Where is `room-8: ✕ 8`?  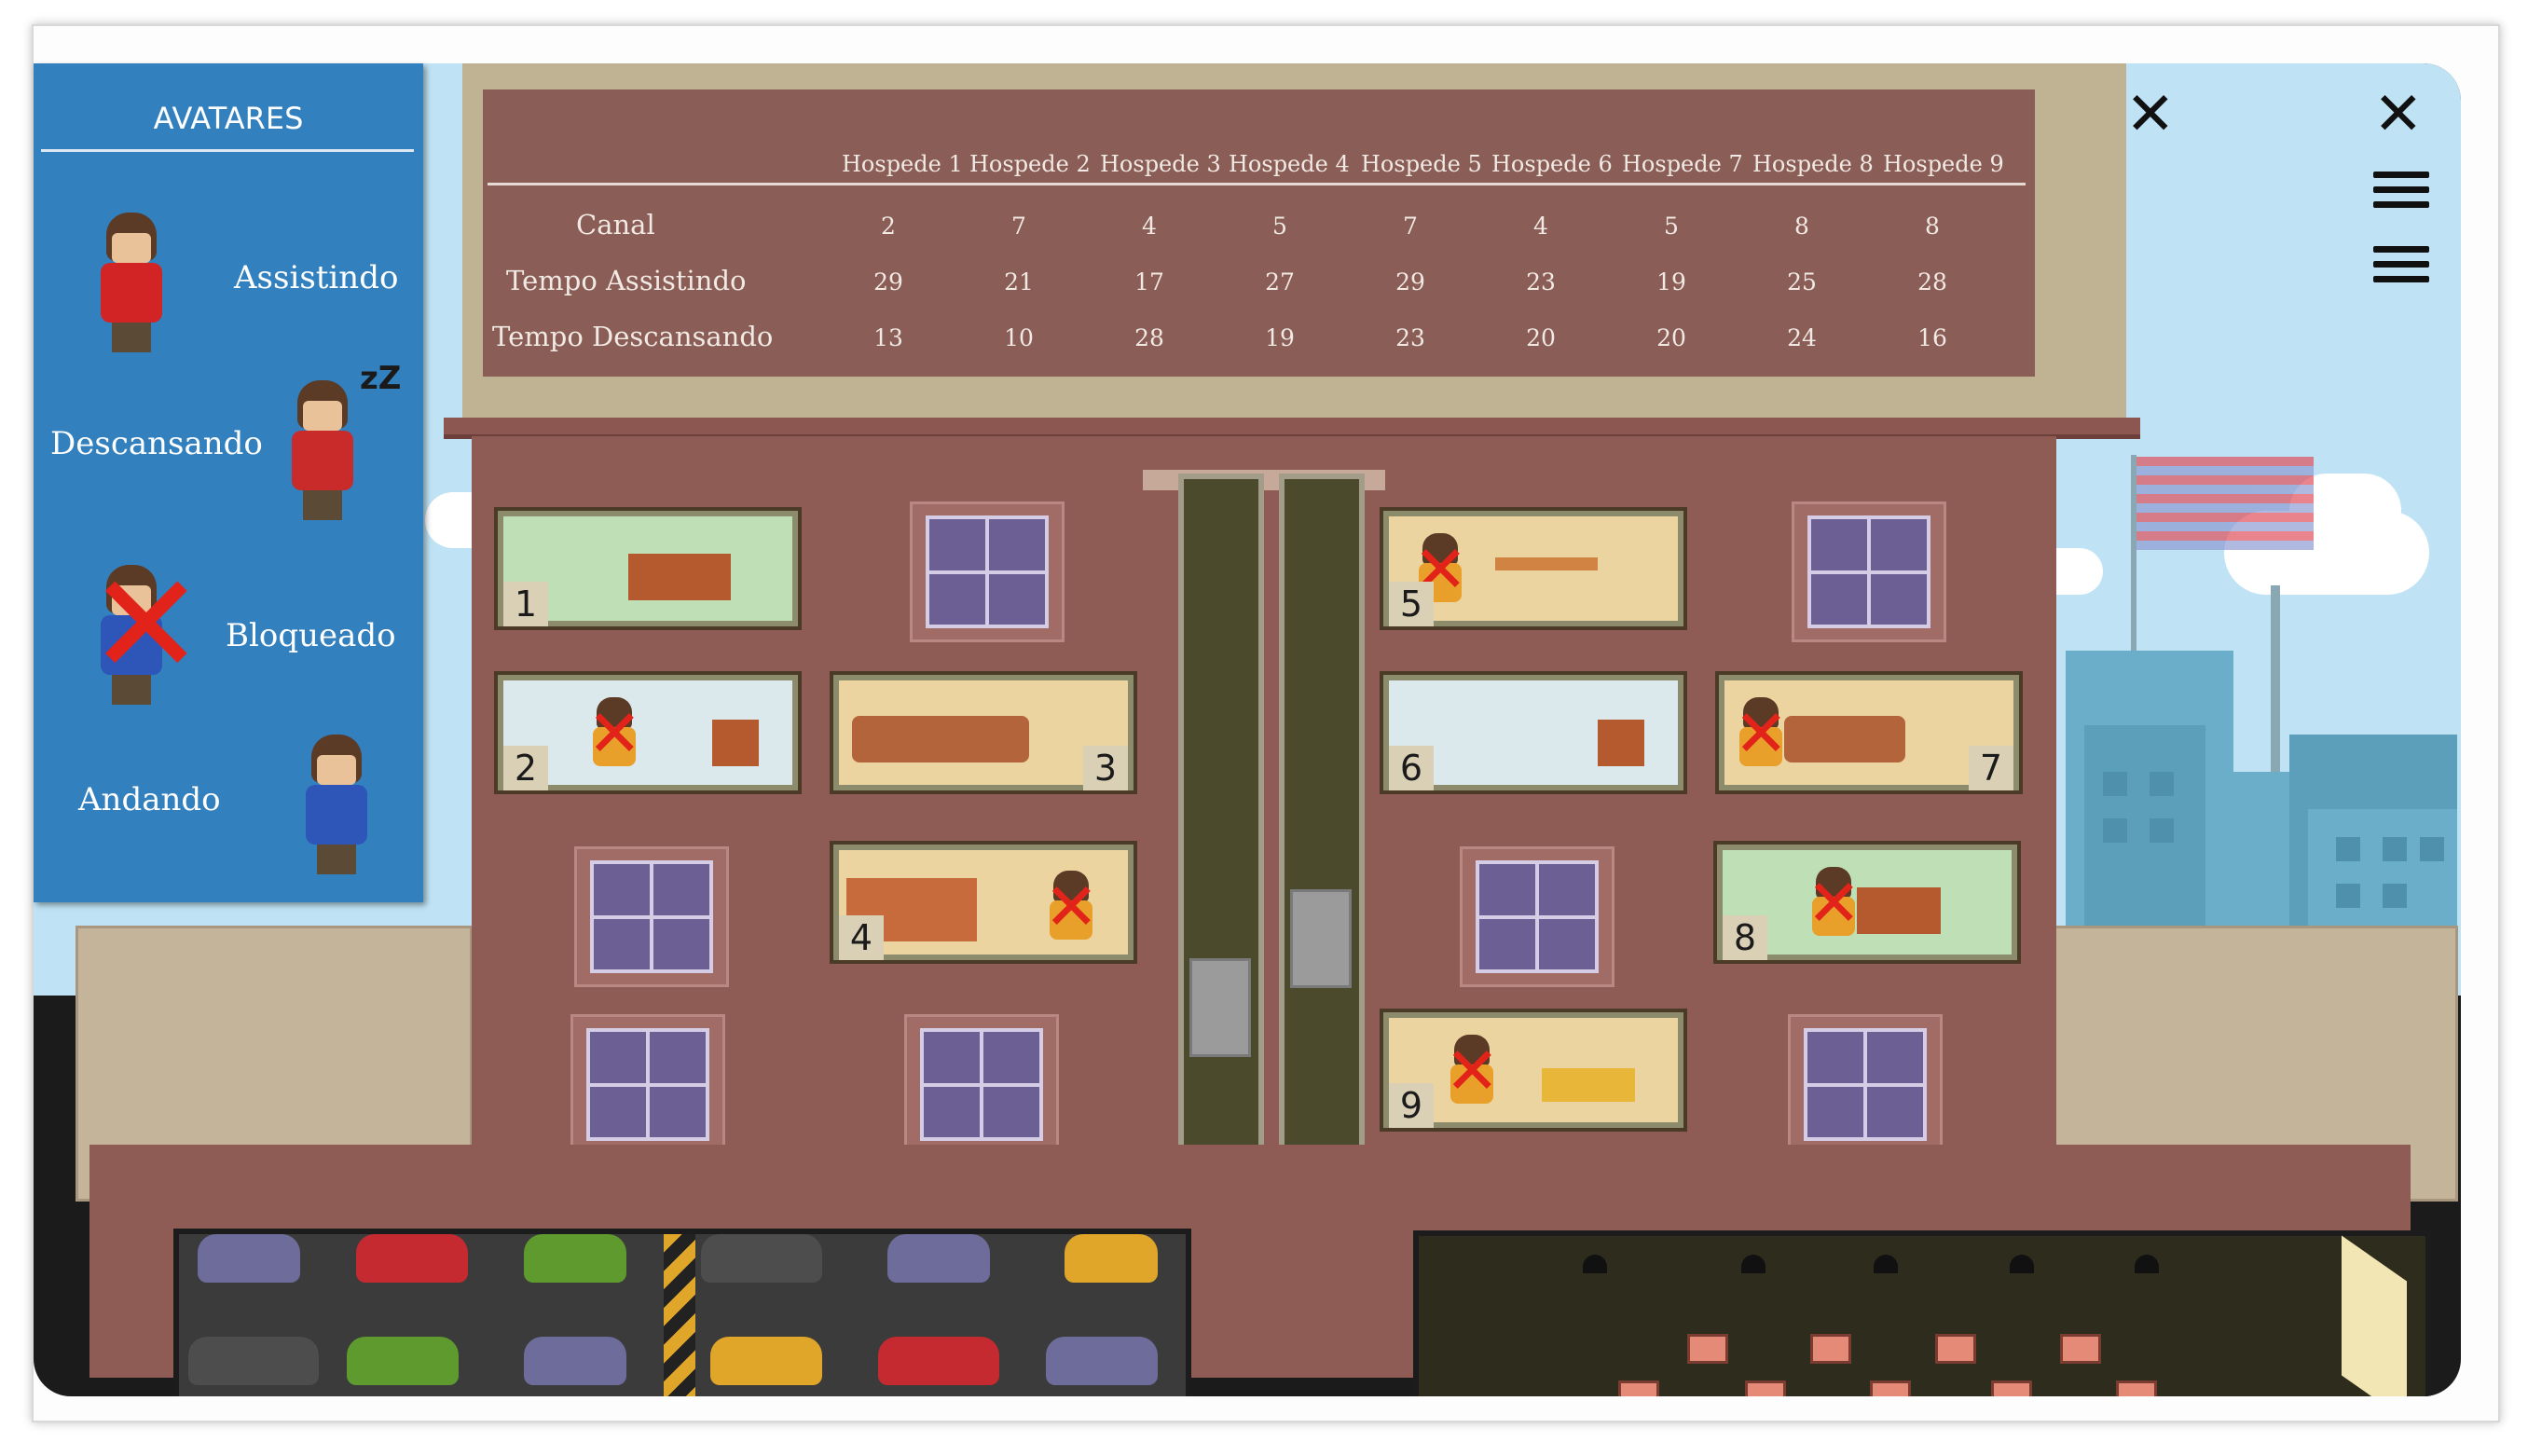 room-8: ✕ 8 is located at coordinates (1867, 902).